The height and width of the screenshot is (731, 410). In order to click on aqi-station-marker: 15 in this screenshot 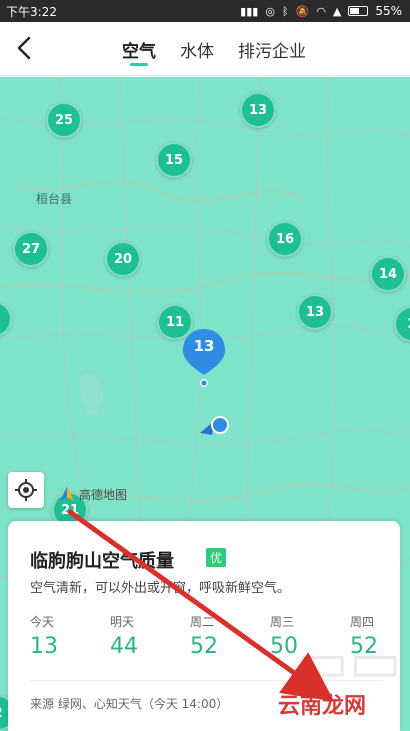, I will do `click(174, 160)`.